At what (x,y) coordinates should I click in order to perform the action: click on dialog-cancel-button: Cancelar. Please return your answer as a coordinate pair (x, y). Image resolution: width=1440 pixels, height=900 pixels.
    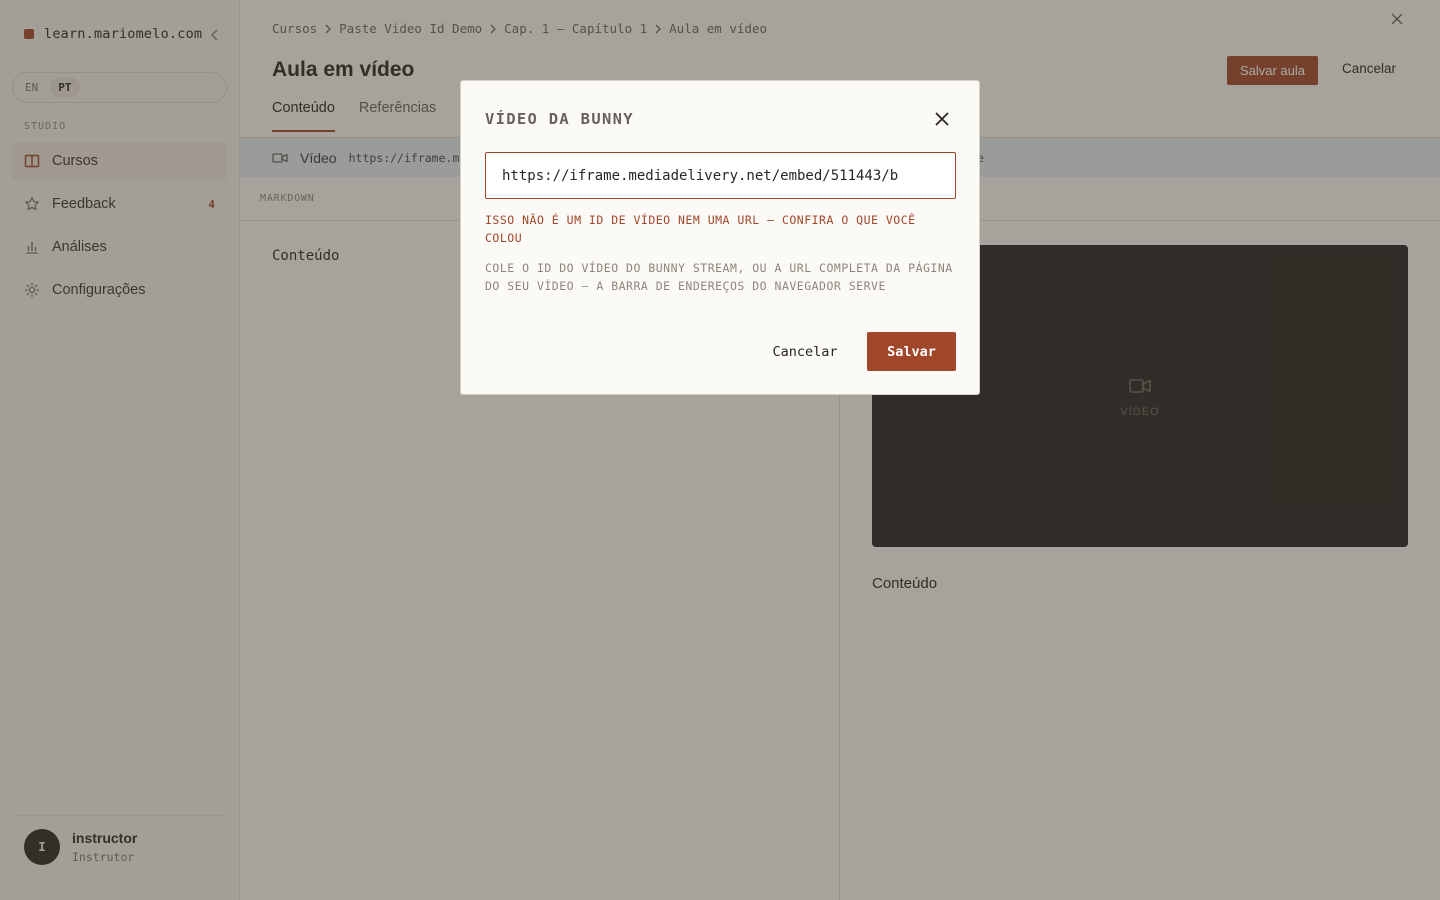
    Looking at the image, I should click on (805, 352).